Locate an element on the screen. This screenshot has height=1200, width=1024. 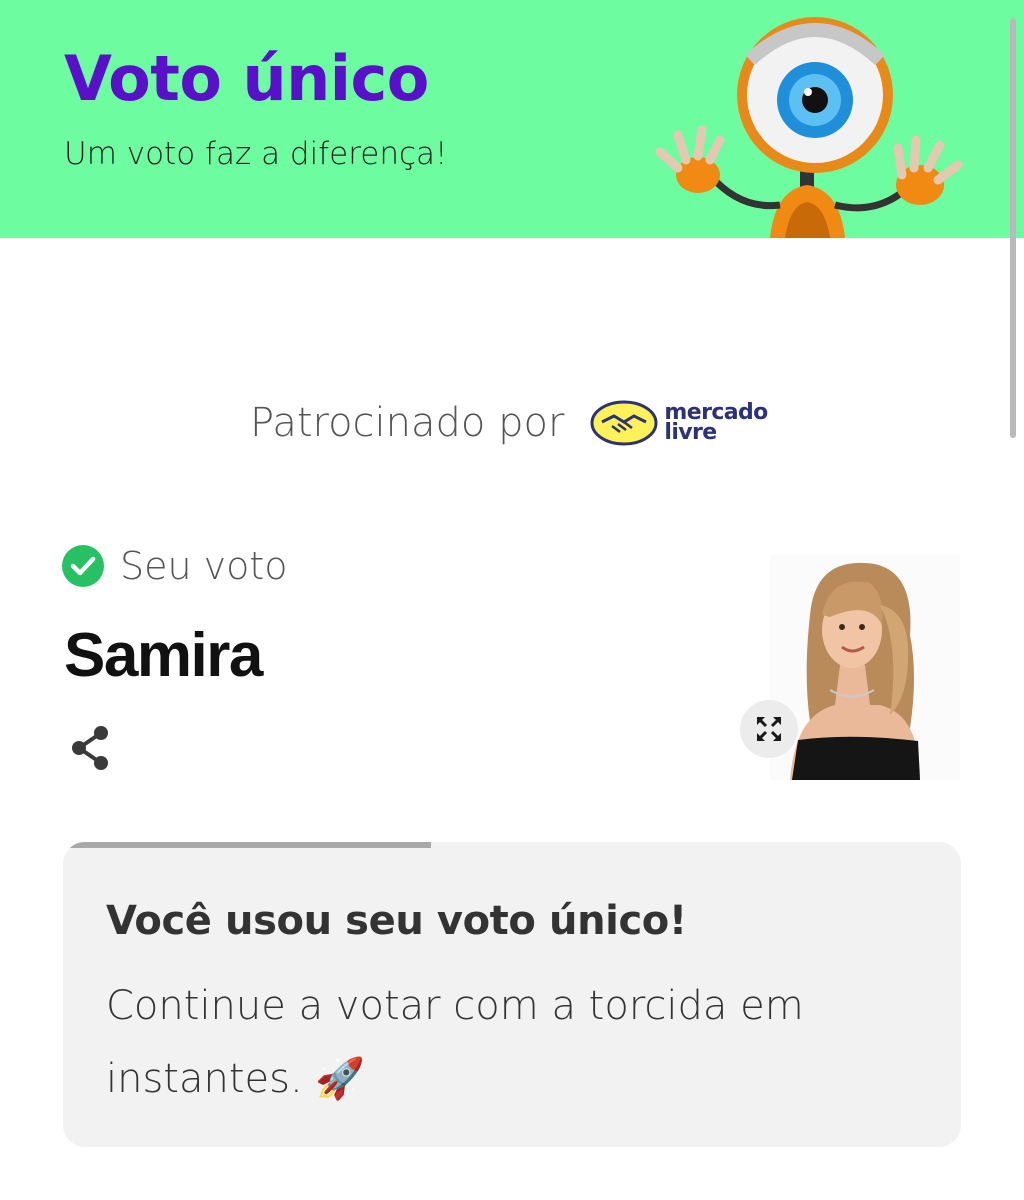
page-title: Voto único is located at coordinates (246, 78).